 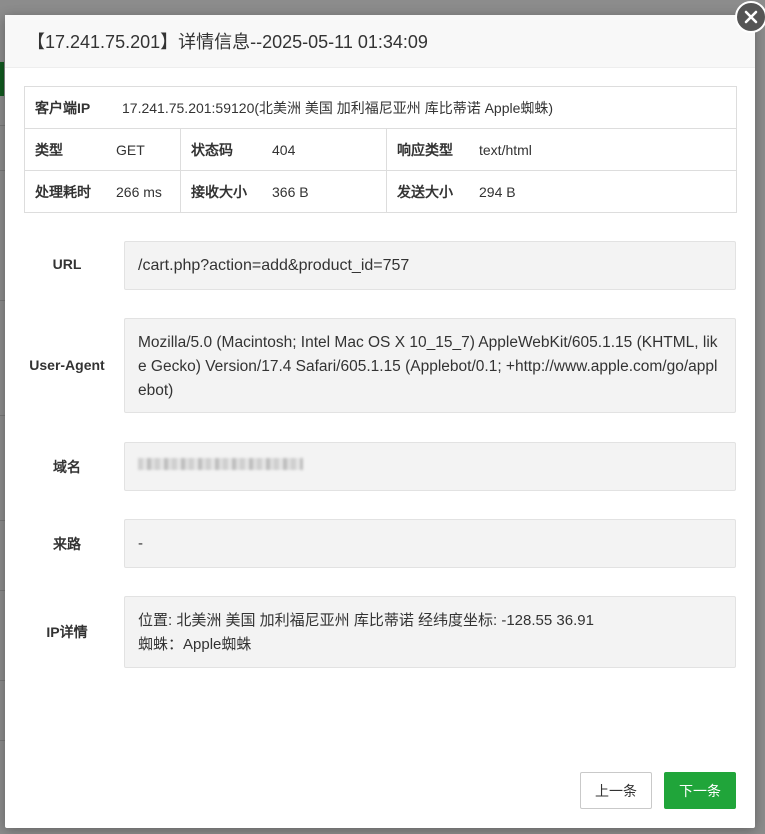 I want to click on received-cell: 接收大小 366 B, so click(x=283, y=191).